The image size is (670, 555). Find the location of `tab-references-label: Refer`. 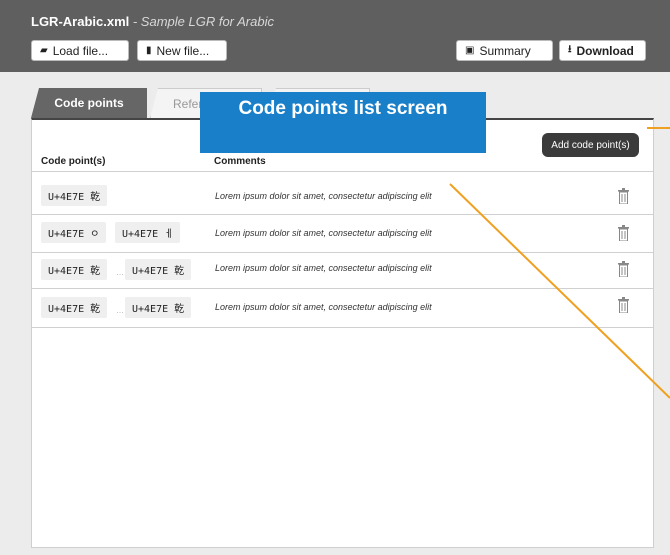

tab-references-label: Refer is located at coordinates (188, 103).